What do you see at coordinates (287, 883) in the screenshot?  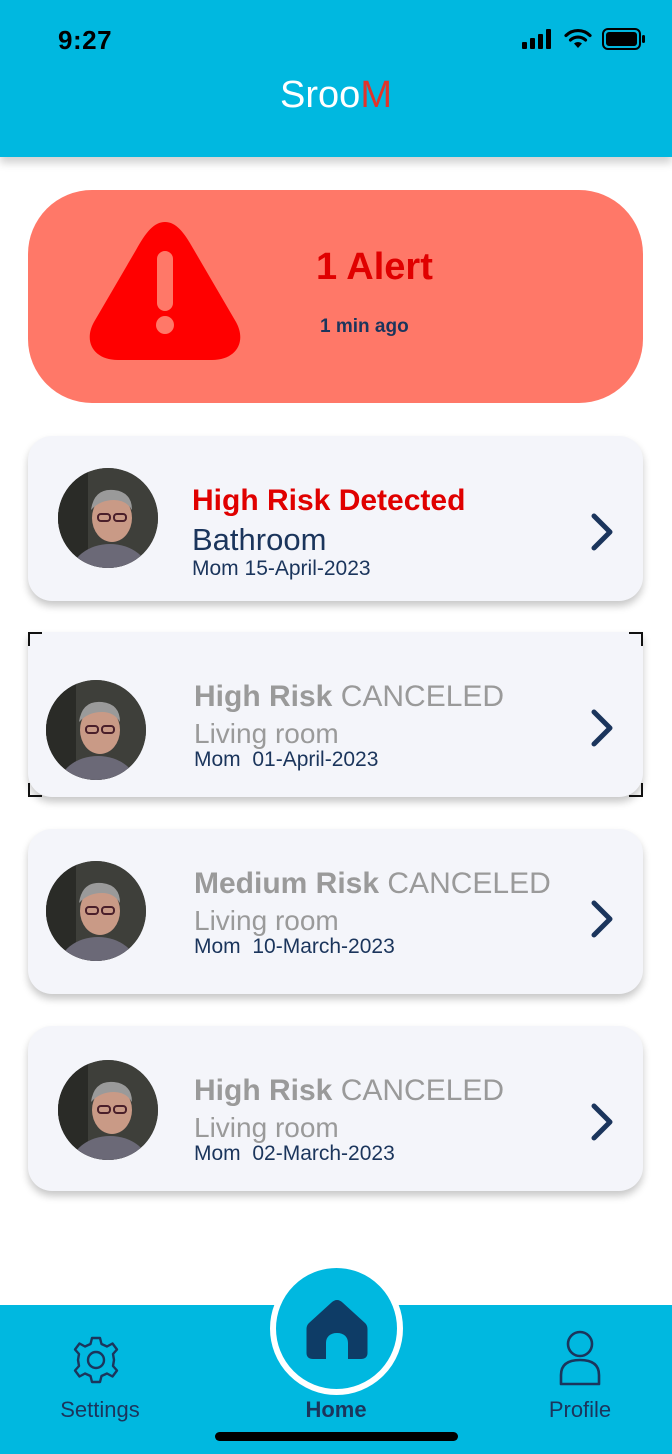 I see `risk-level: Medium Risk` at bounding box center [287, 883].